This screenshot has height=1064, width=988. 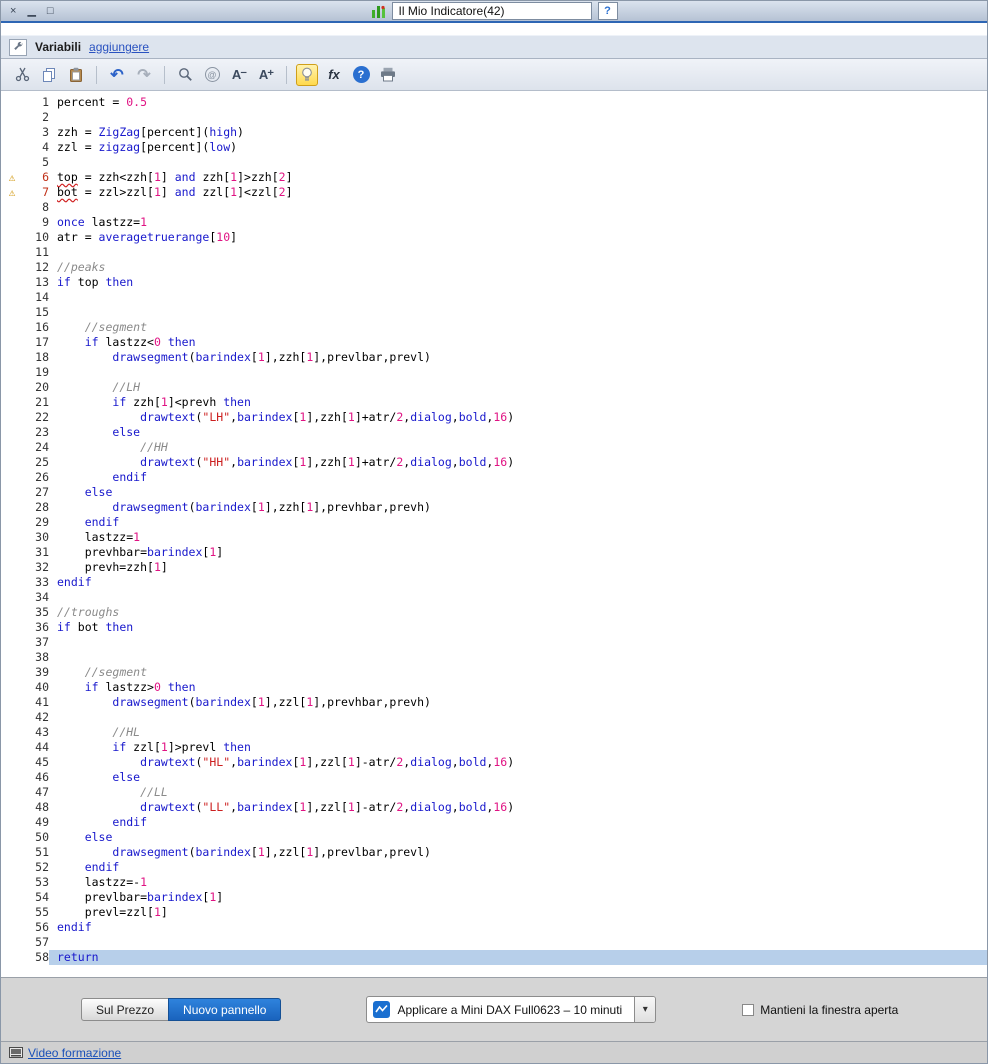 What do you see at coordinates (494, 897) in the screenshot?
I see `code-line: 54 prevlbar=barindex[1]` at bounding box center [494, 897].